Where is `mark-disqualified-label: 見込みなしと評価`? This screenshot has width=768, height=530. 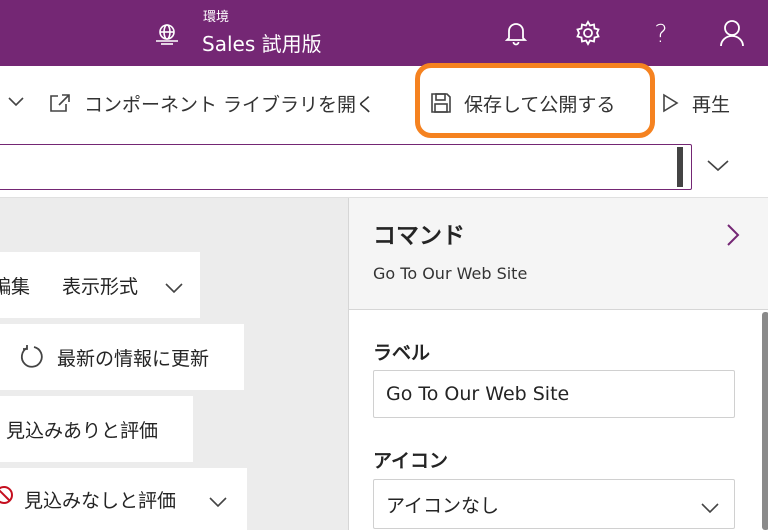 mark-disqualified-label: 見込みなしと評価 is located at coordinates (100, 500).